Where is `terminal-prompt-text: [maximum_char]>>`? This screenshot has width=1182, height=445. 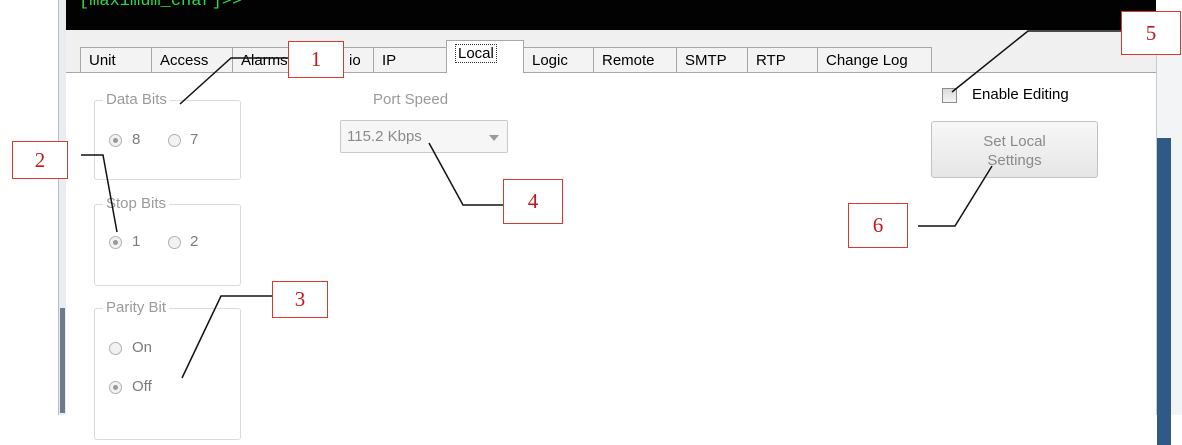
terminal-prompt-text: [maximum_char]>> is located at coordinates (161, 5).